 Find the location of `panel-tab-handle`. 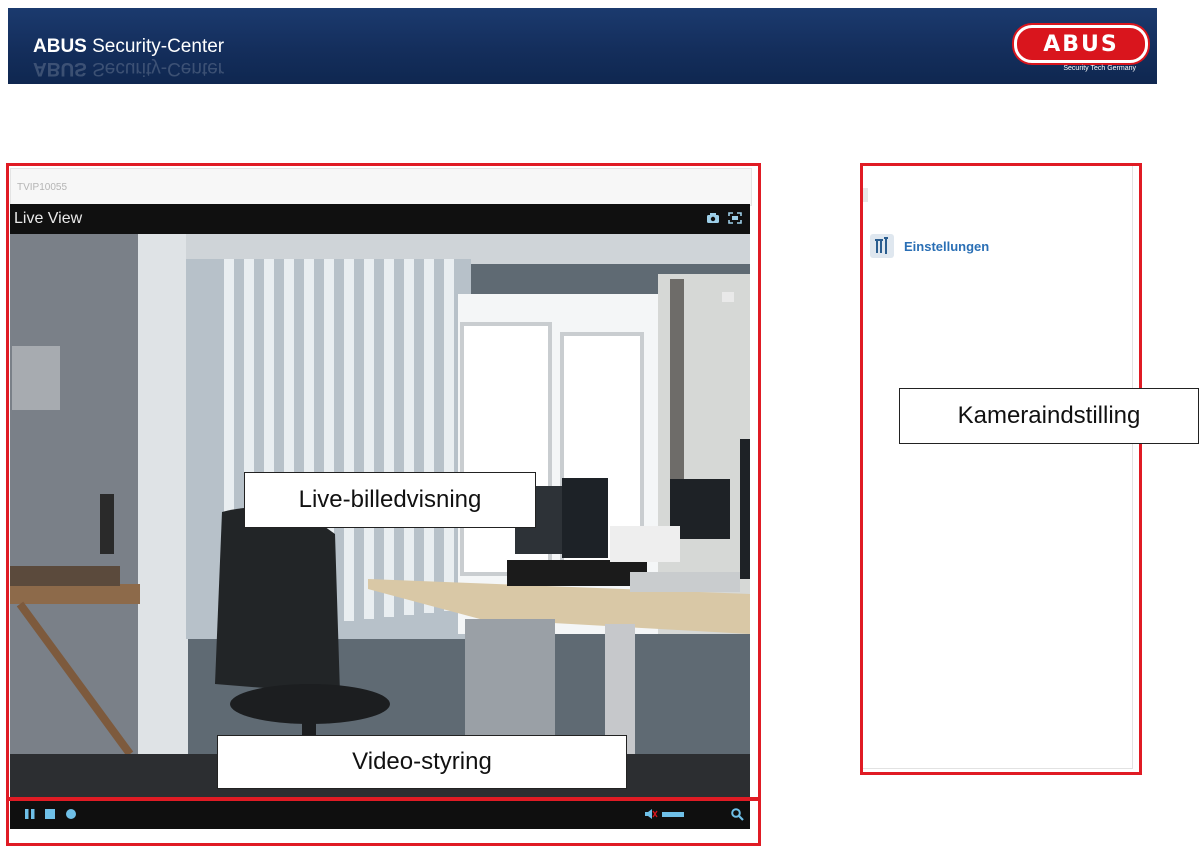

panel-tab-handle is located at coordinates (864, 195).